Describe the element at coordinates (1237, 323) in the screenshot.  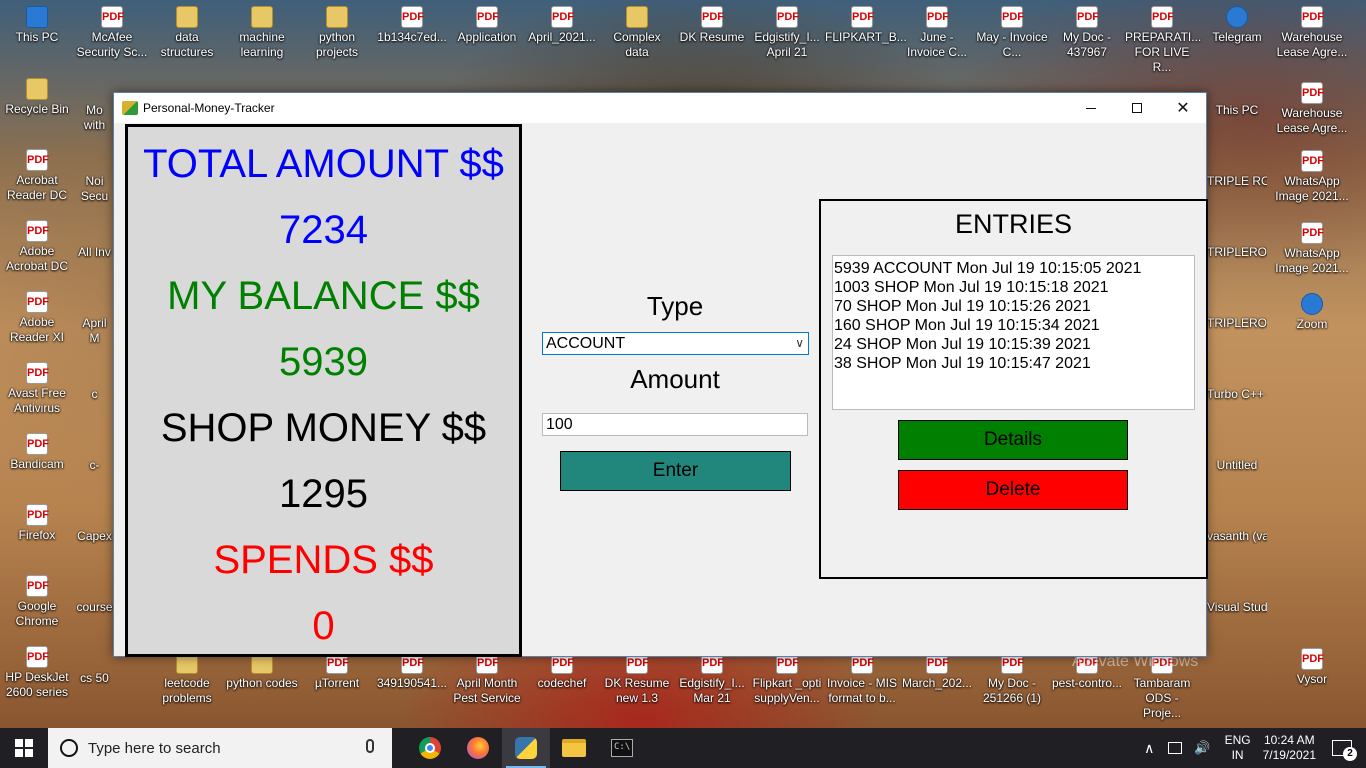
I see `desktop-icon: TRIPLEROCK SUPPLY` at that location.